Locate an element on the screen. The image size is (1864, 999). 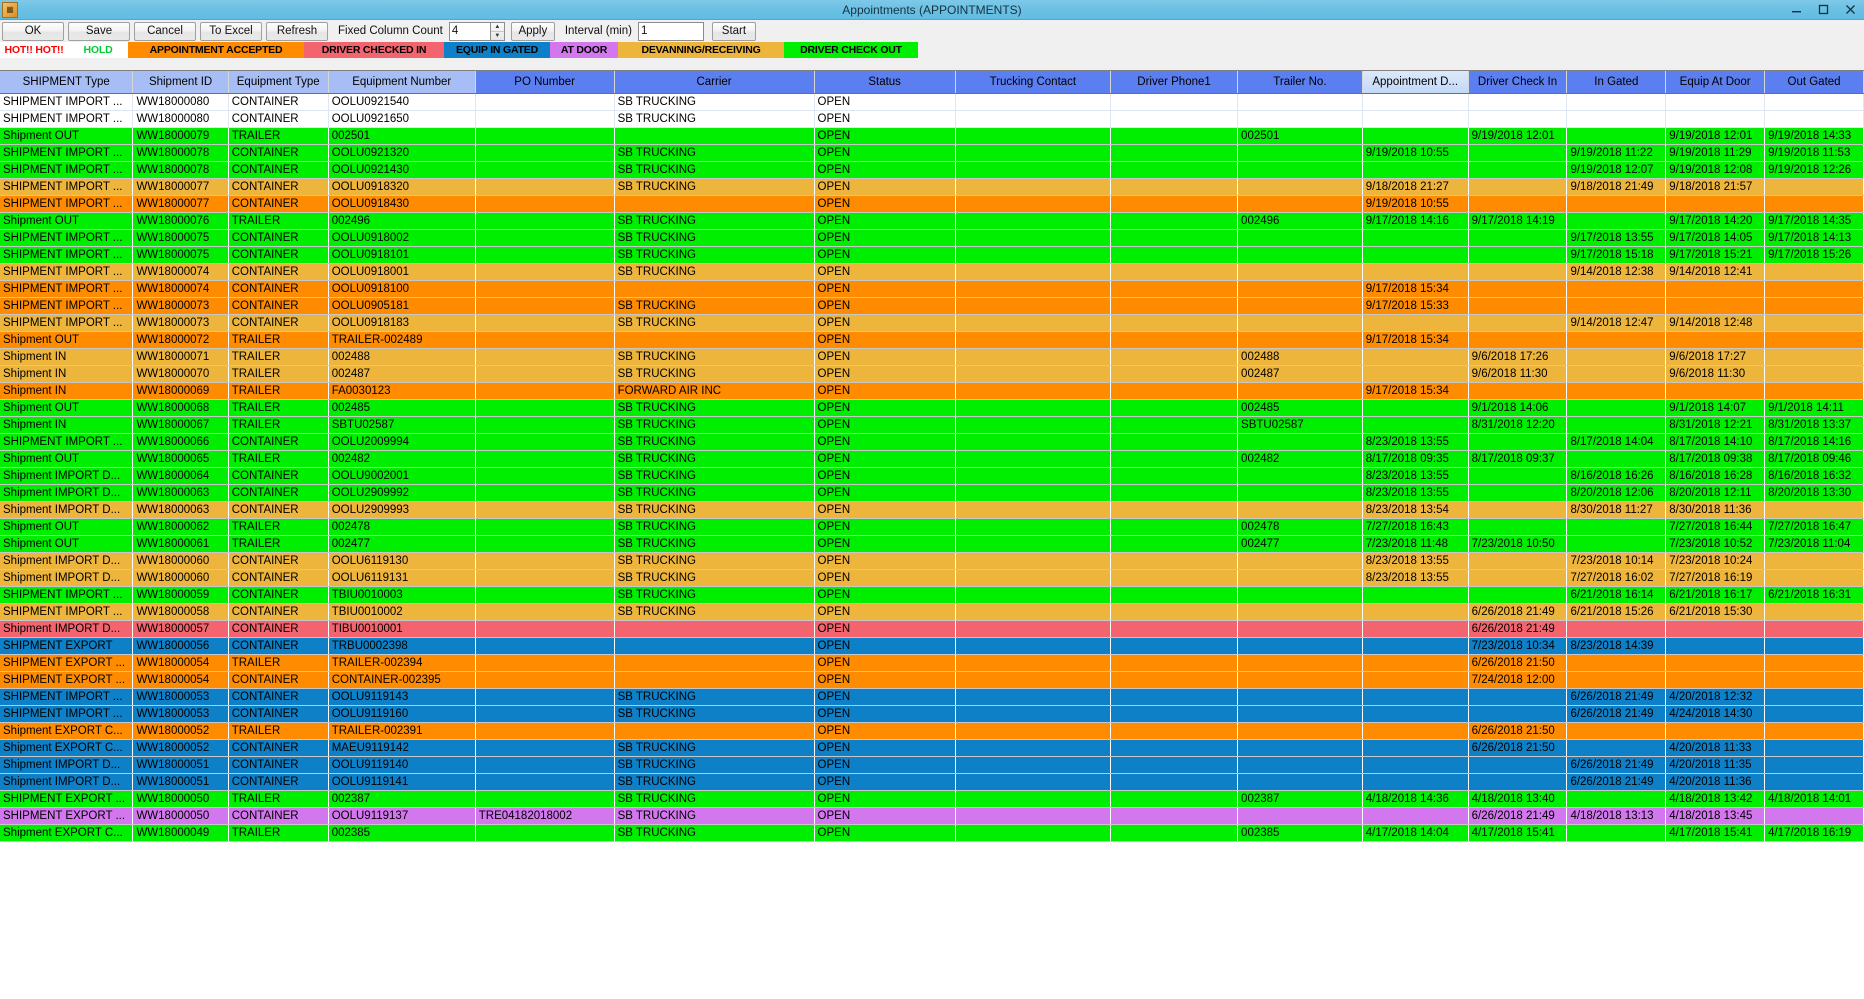
cell-r10-c5: SB TRUCKING is located at coordinates (714, 272).